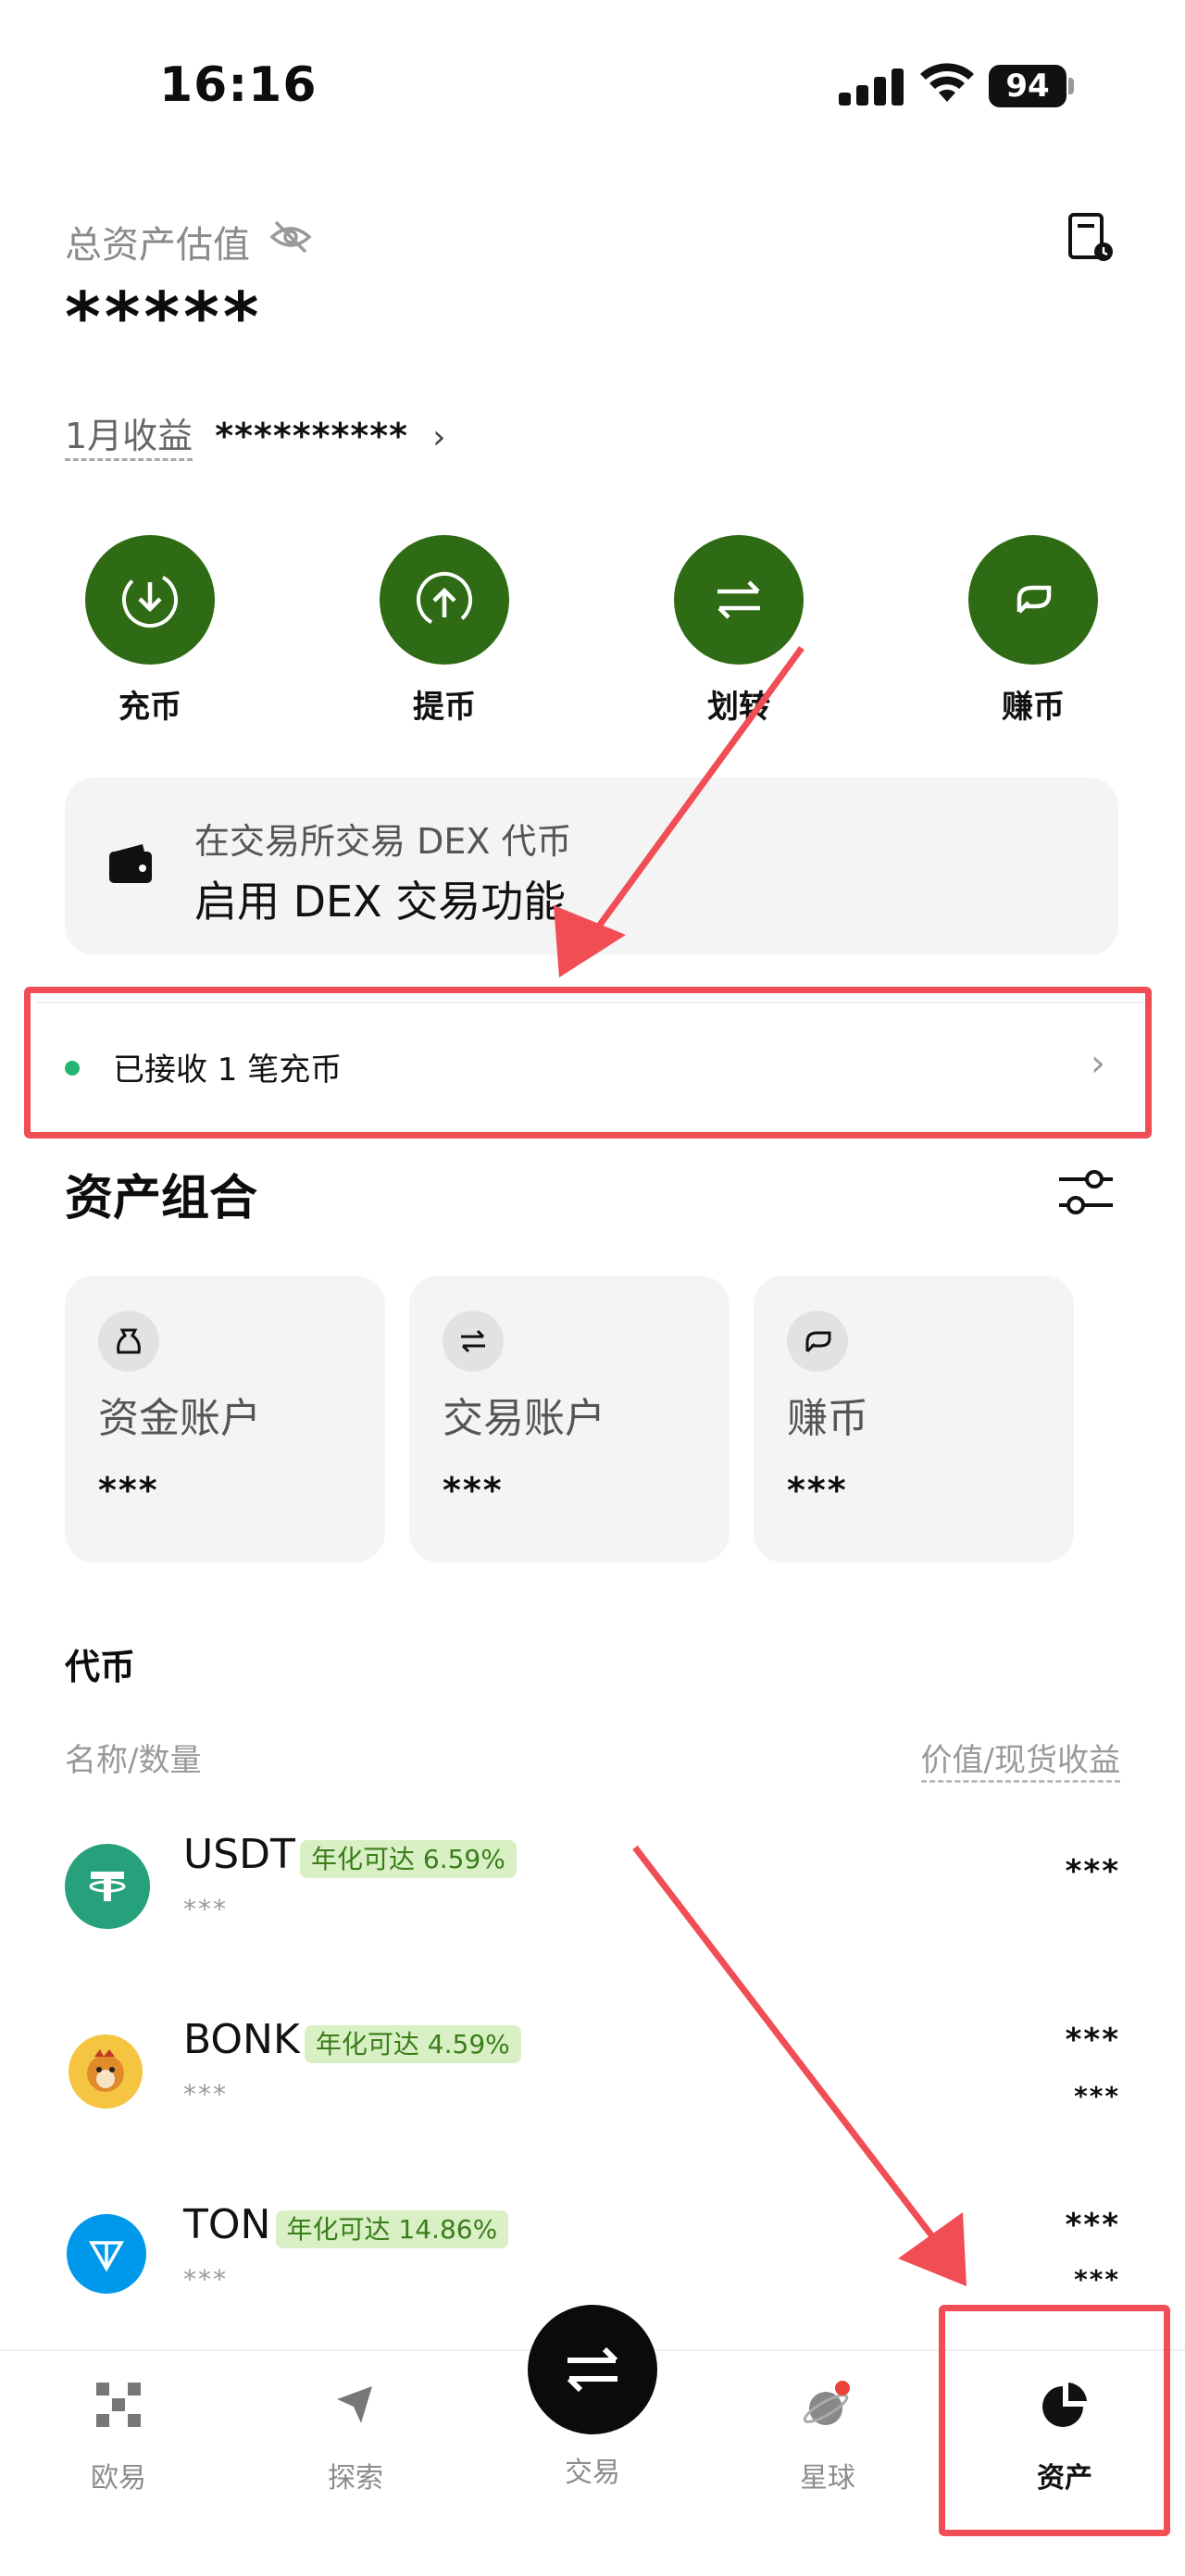  I want to click on deposit-button: 充币, so click(150, 631).